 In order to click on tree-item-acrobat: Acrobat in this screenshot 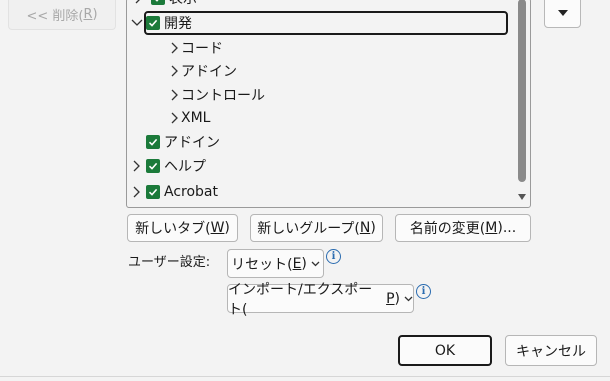, I will do `click(174, 192)`.